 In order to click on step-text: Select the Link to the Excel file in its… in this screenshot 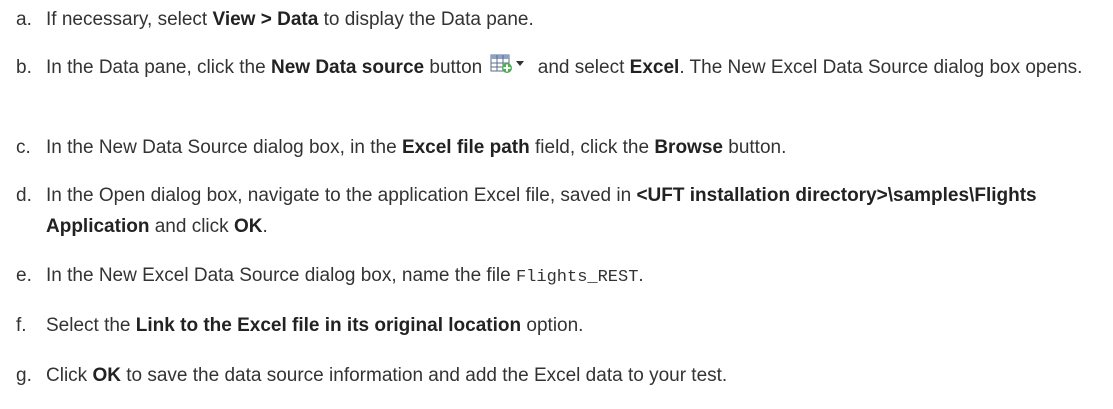, I will do `click(576, 325)`.